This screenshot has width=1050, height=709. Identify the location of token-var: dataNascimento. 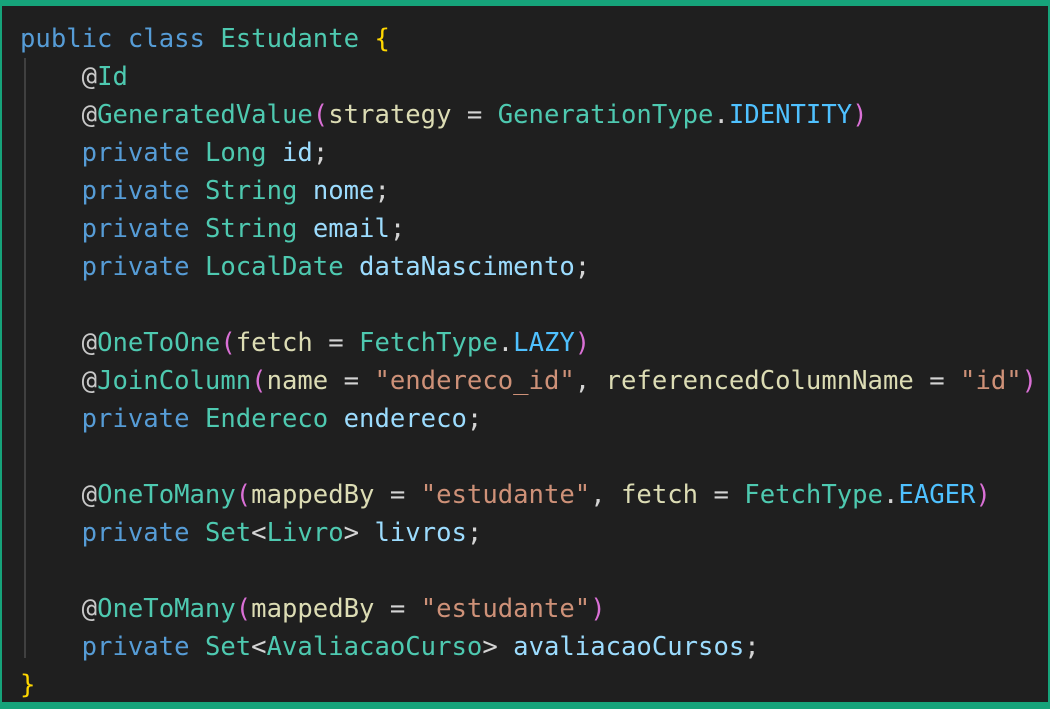
(467, 267).